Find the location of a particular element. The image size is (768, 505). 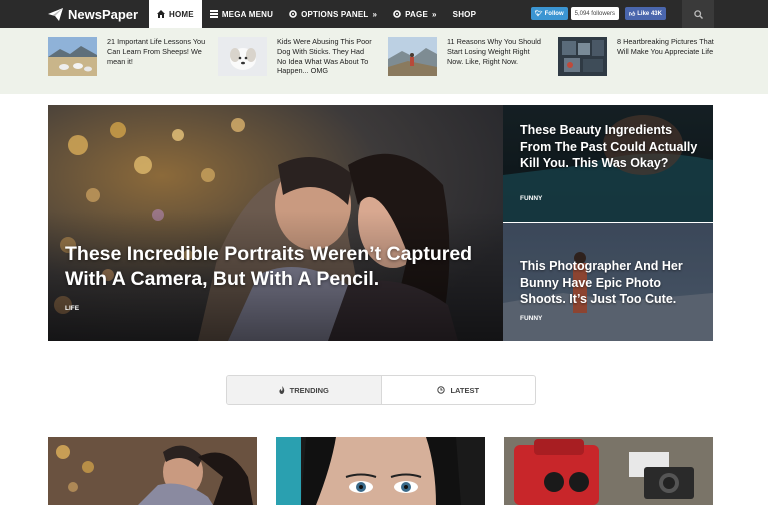

facebook-like-button: 👍︎ Like 43K is located at coordinates (645, 13).